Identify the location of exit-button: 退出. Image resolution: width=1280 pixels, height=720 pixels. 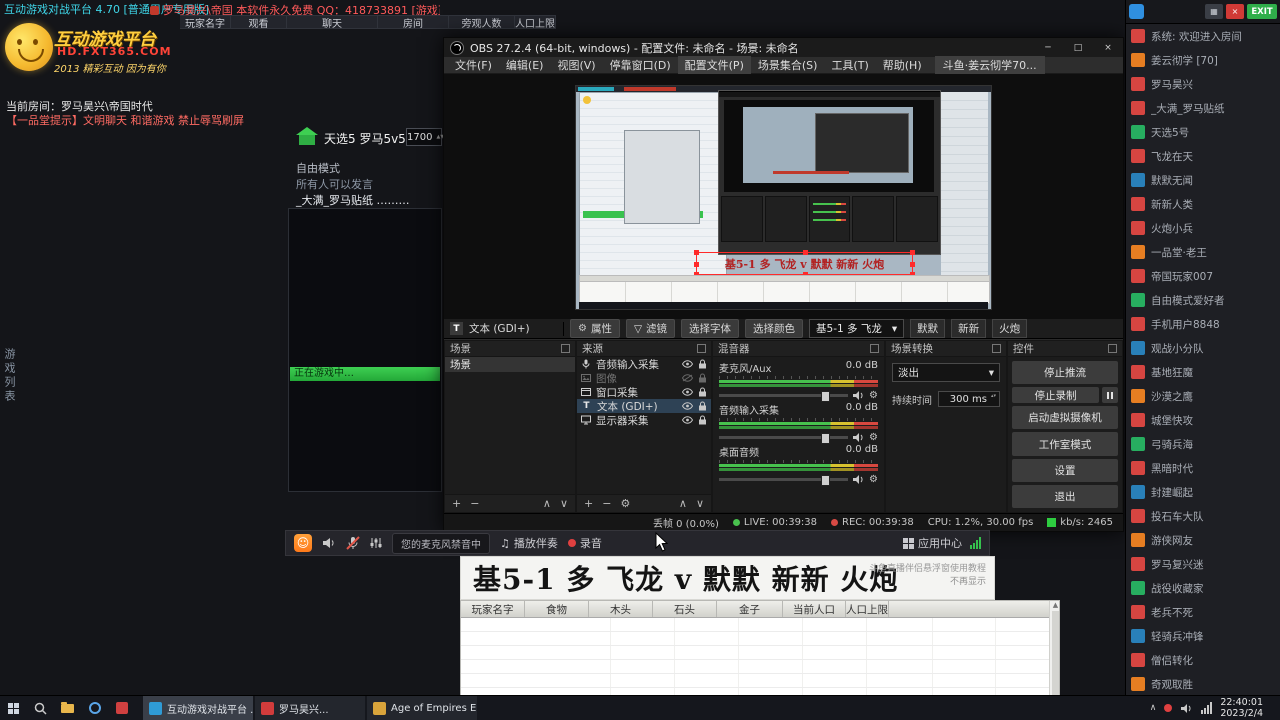
(1065, 496).